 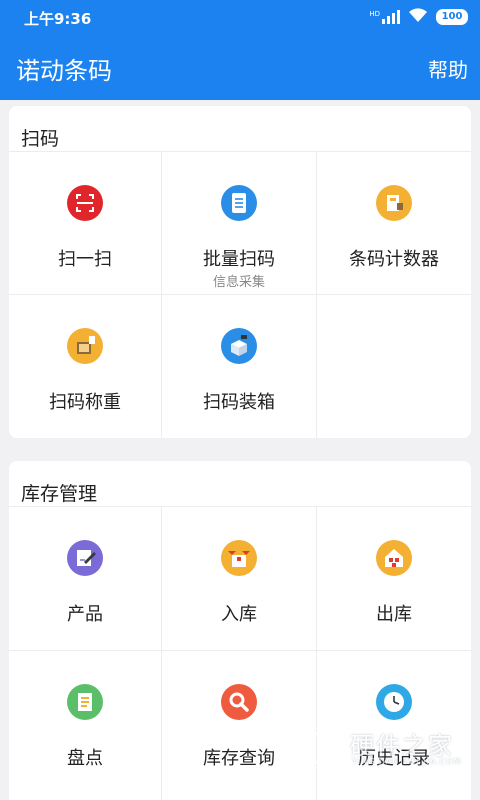 I want to click on scan-weigh-button: 扫码称重, so click(x=85, y=366).